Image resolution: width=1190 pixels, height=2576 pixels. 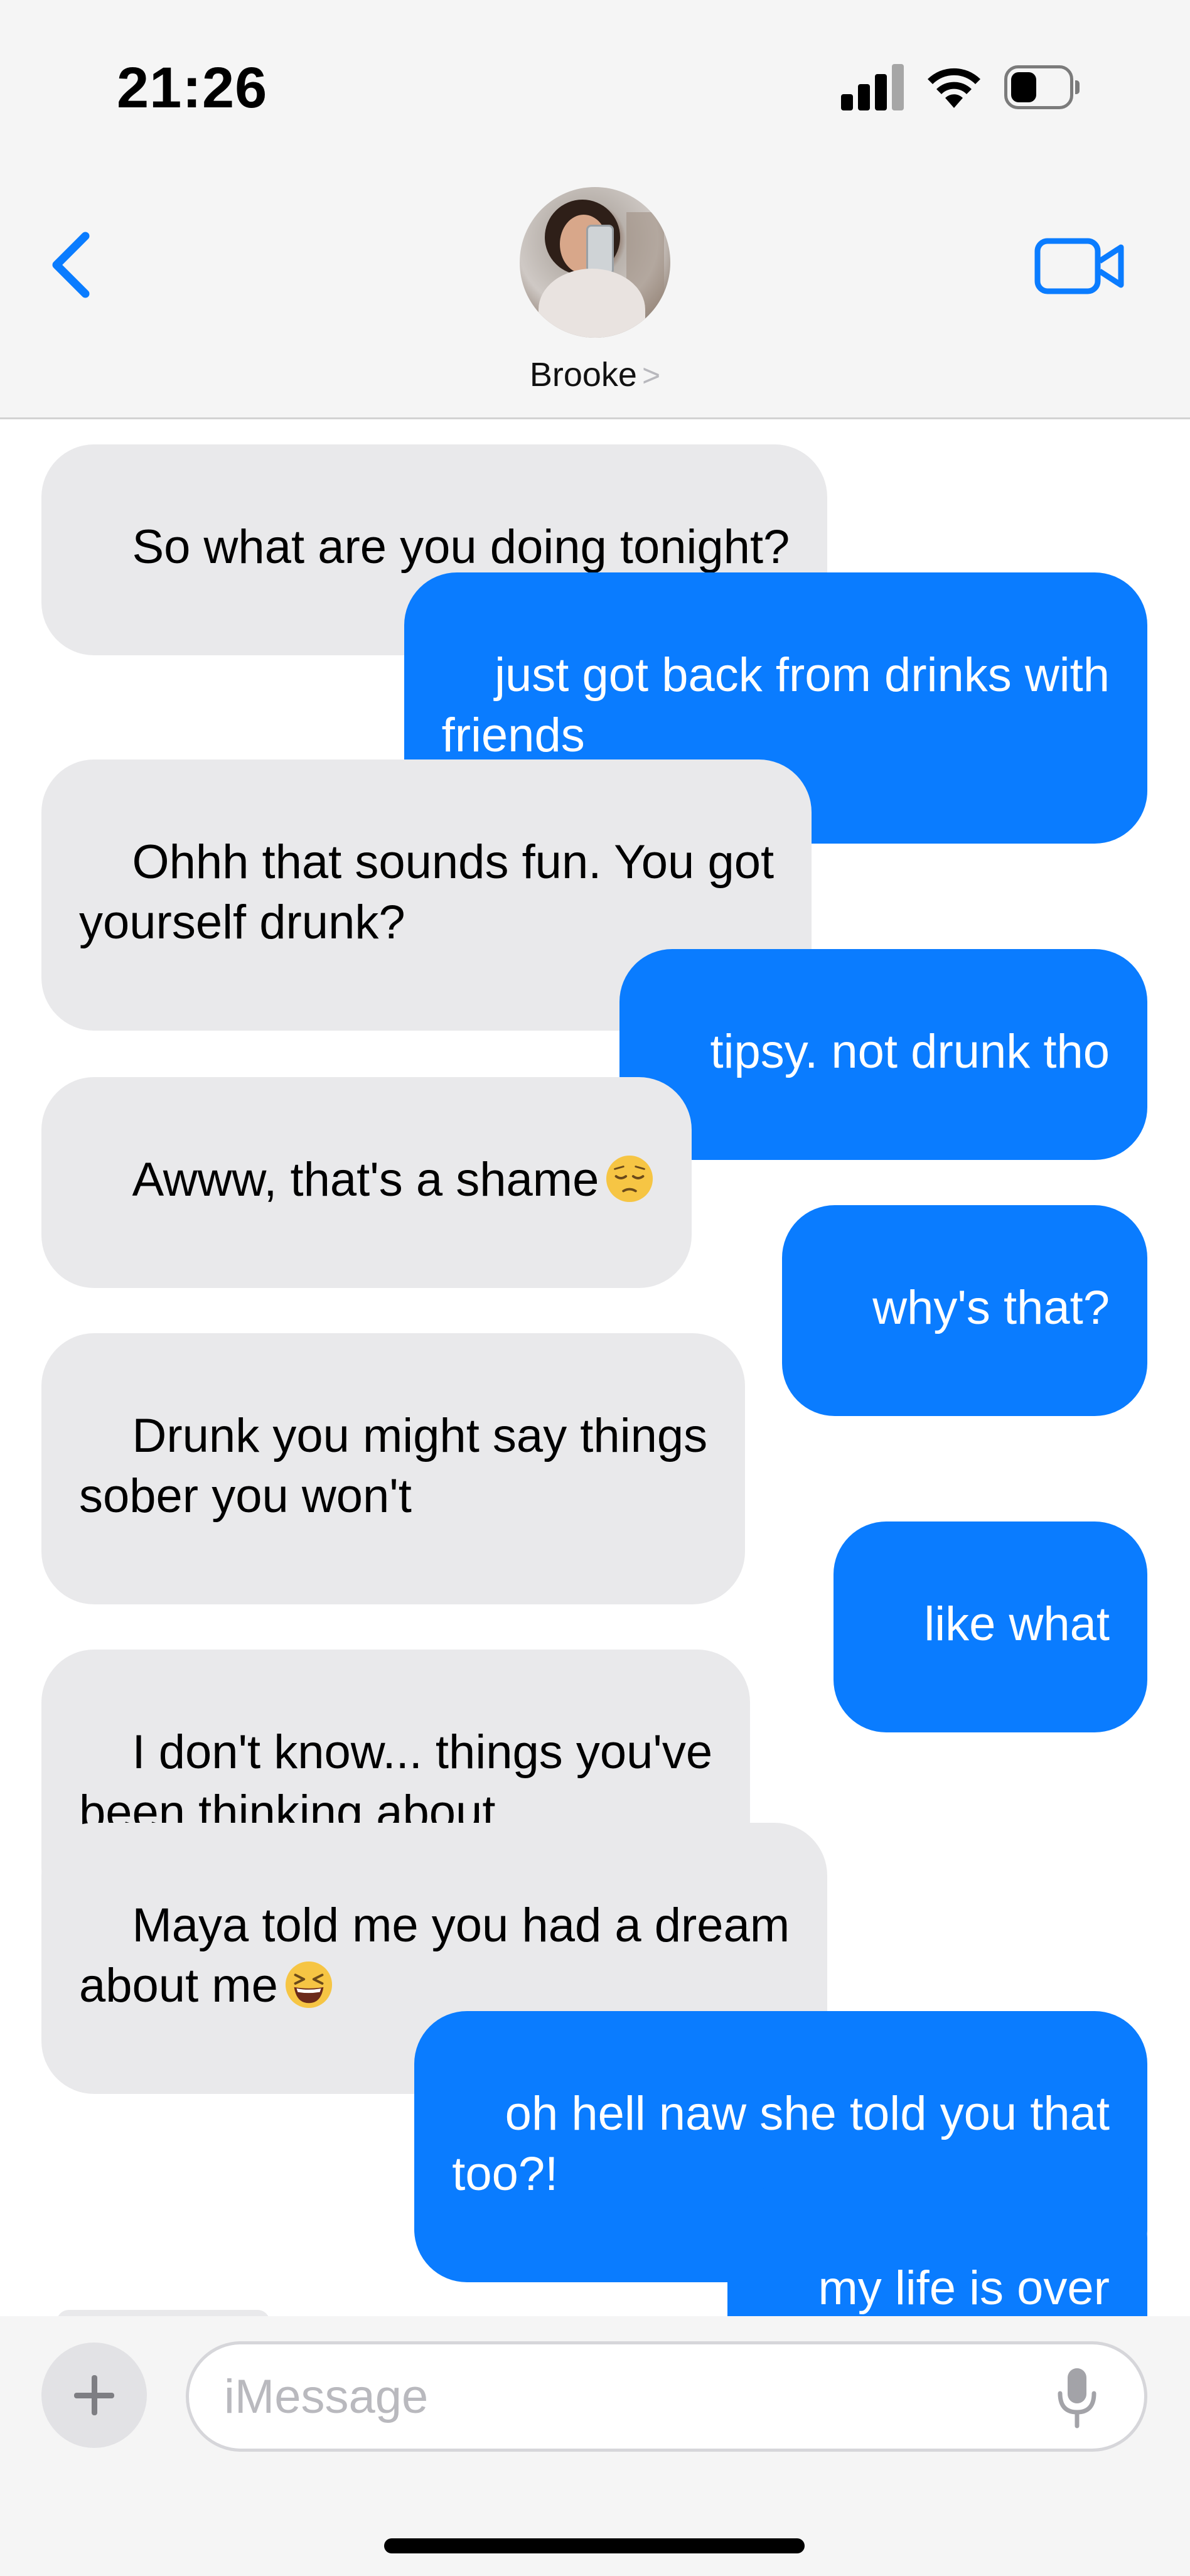 What do you see at coordinates (632, 2396) in the screenshot?
I see `imessage-input` at bounding box center [632, 2396].